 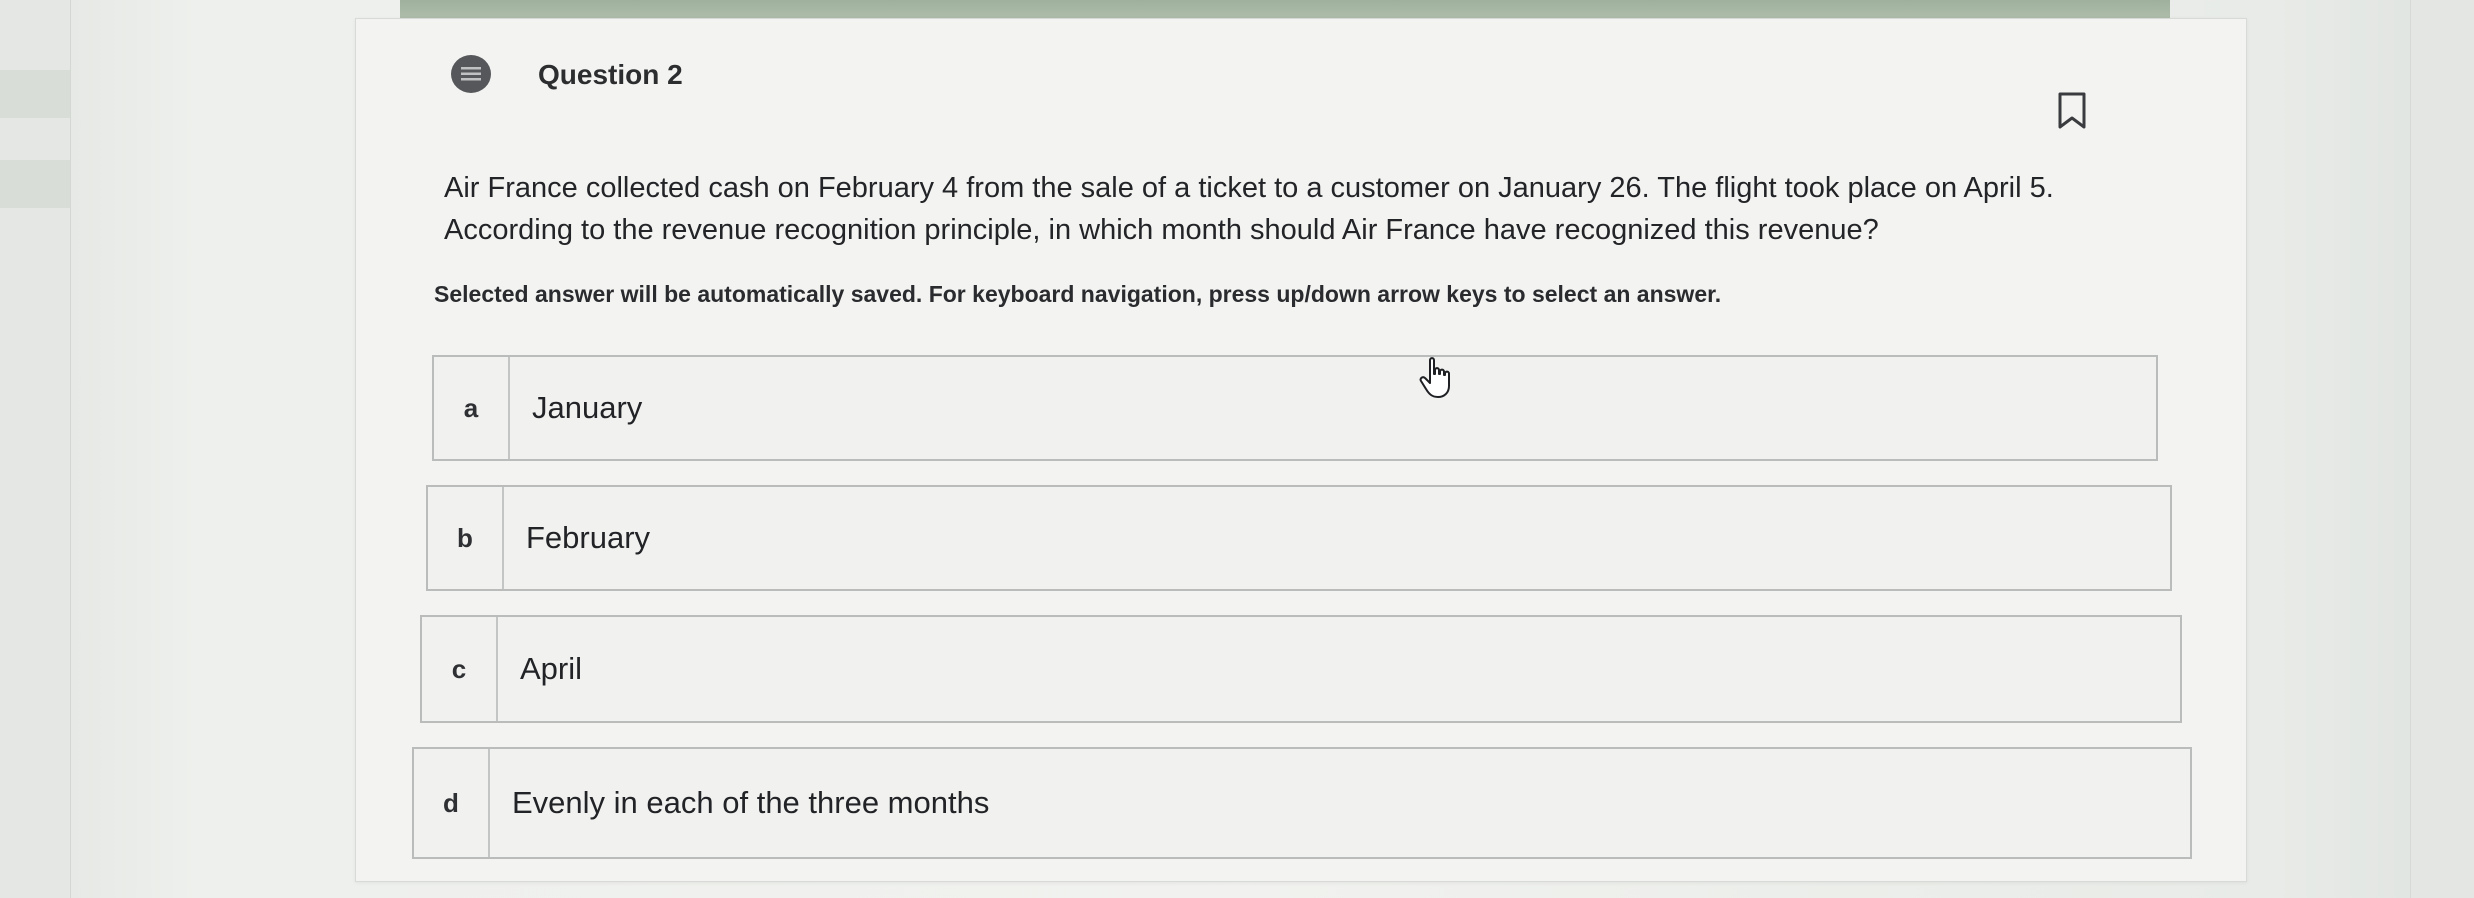 What do you see at coordinates (1295, 408) in the screenshot?
I see `choice-a: a January` at bounding box center [1295, 408].